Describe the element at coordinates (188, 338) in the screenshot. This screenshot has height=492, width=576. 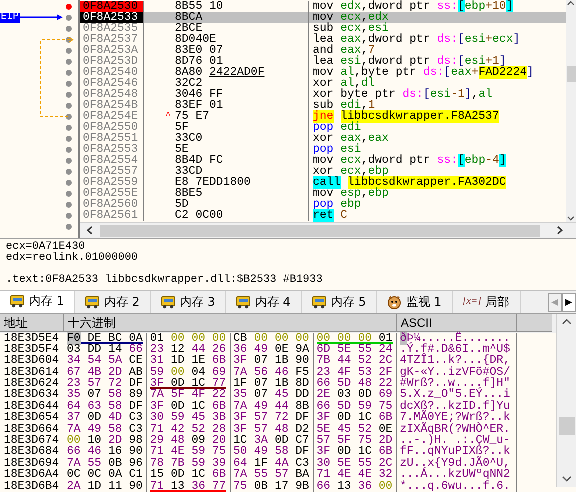
I see `hex-bytes: 01 00 00 00` at that location.